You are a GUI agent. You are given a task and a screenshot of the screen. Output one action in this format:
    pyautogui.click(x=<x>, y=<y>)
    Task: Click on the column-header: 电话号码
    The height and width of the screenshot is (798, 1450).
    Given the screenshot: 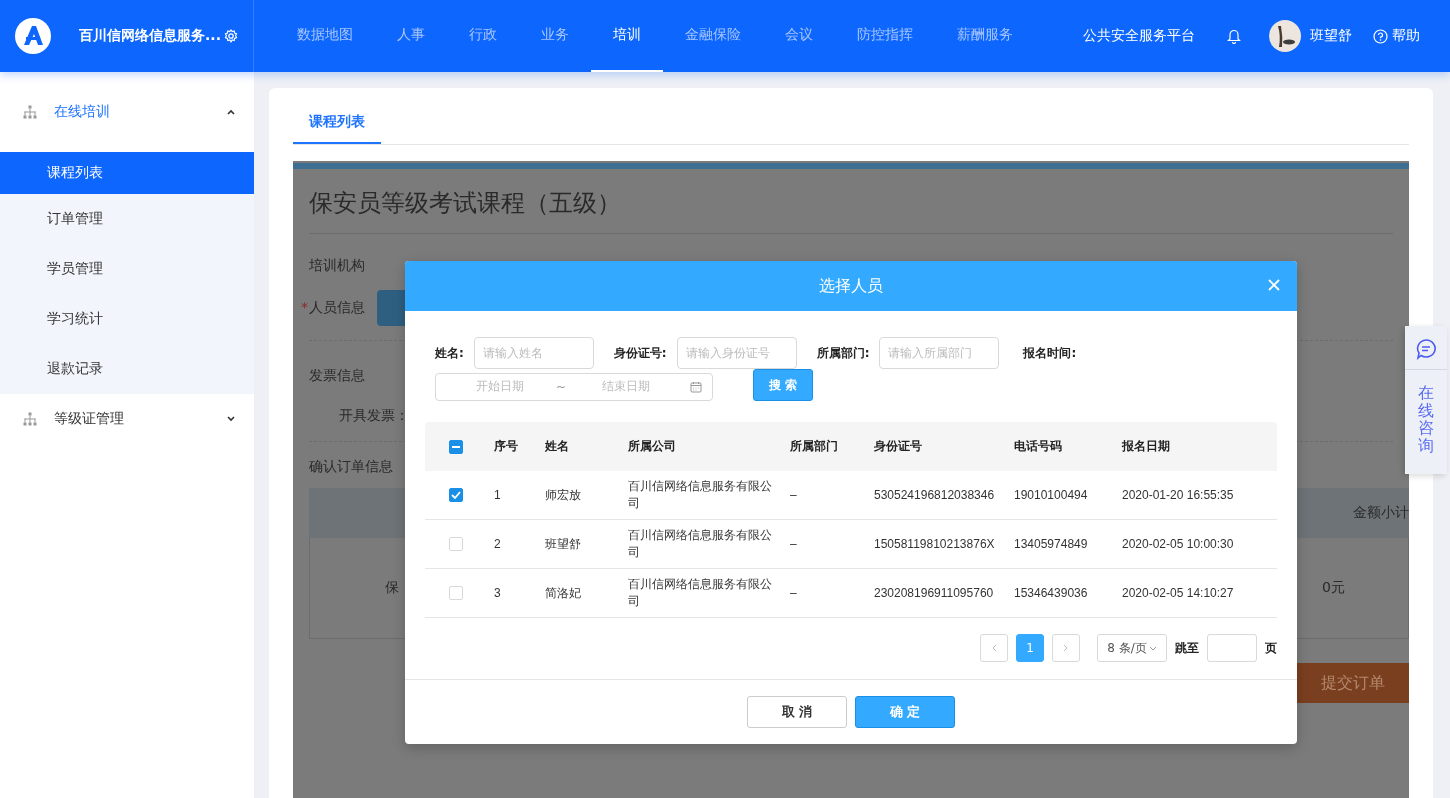 What is the action you would take?
    pyautogui.click(x=1038, y=446)
    